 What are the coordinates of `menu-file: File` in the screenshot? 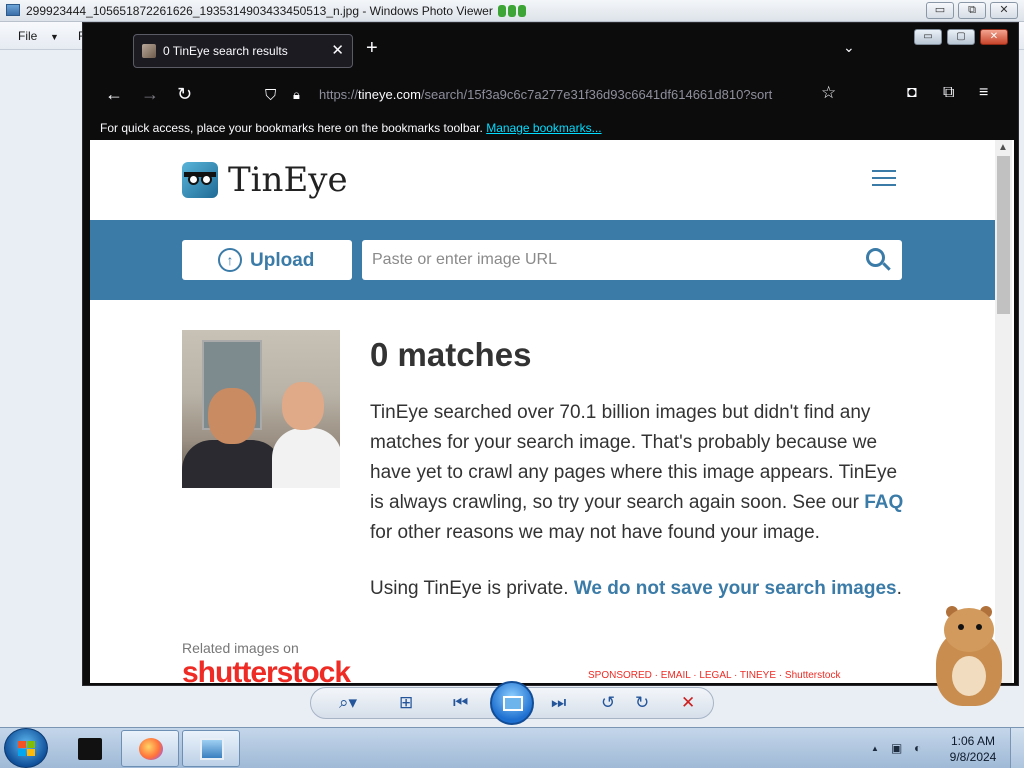 It's located at (27, 36).